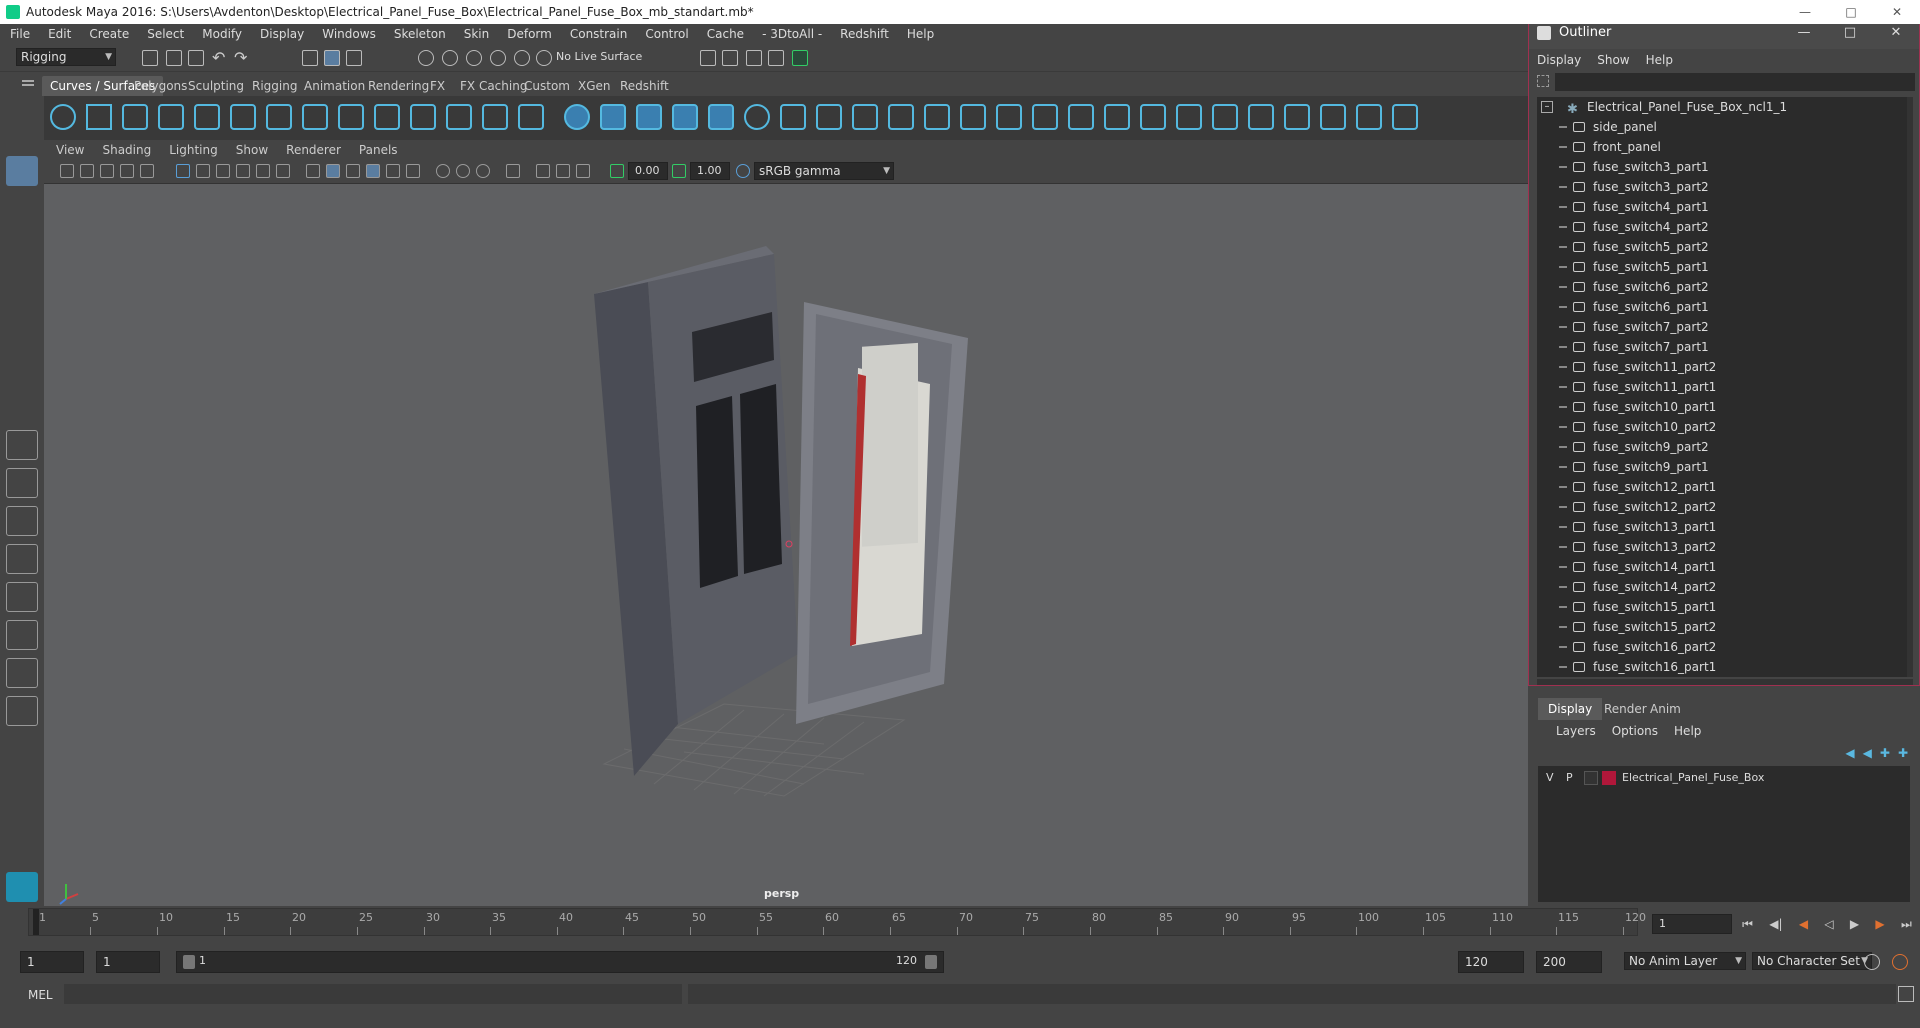 This screenshot has height=1028, width=1920. I want to click on anim-end-field: 120, so click(1491, 962).